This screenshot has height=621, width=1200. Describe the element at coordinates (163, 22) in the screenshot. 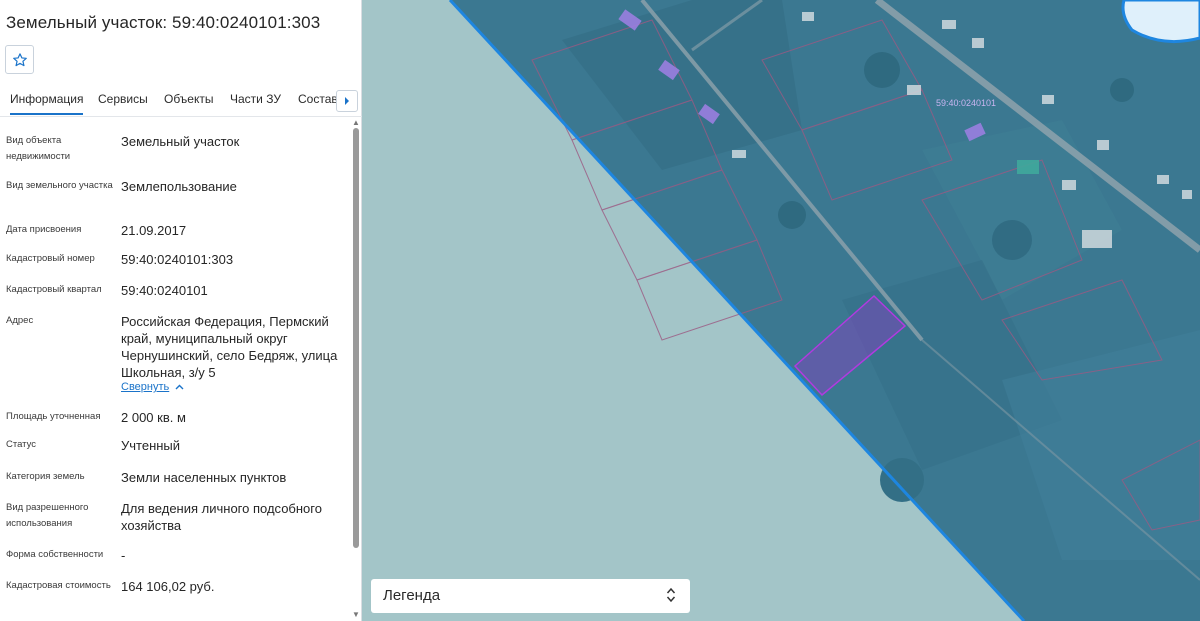

I see `page-title: Земельный участок: 59:40:0240101:303` at that location.